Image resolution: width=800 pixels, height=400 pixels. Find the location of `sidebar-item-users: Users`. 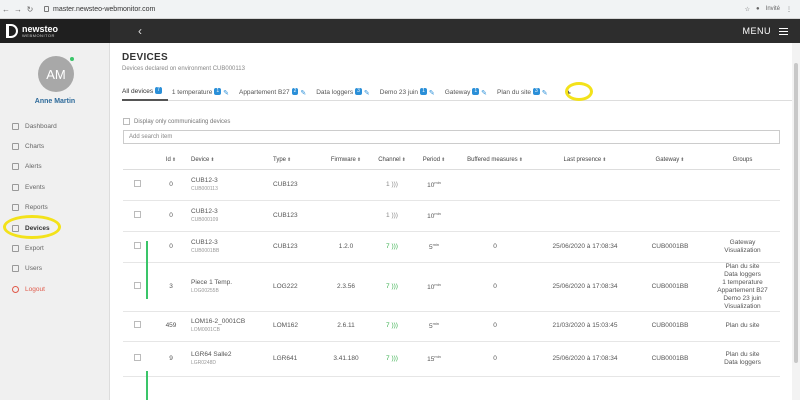

sidebar-item-users: Users is located at coordinates (27, 268).